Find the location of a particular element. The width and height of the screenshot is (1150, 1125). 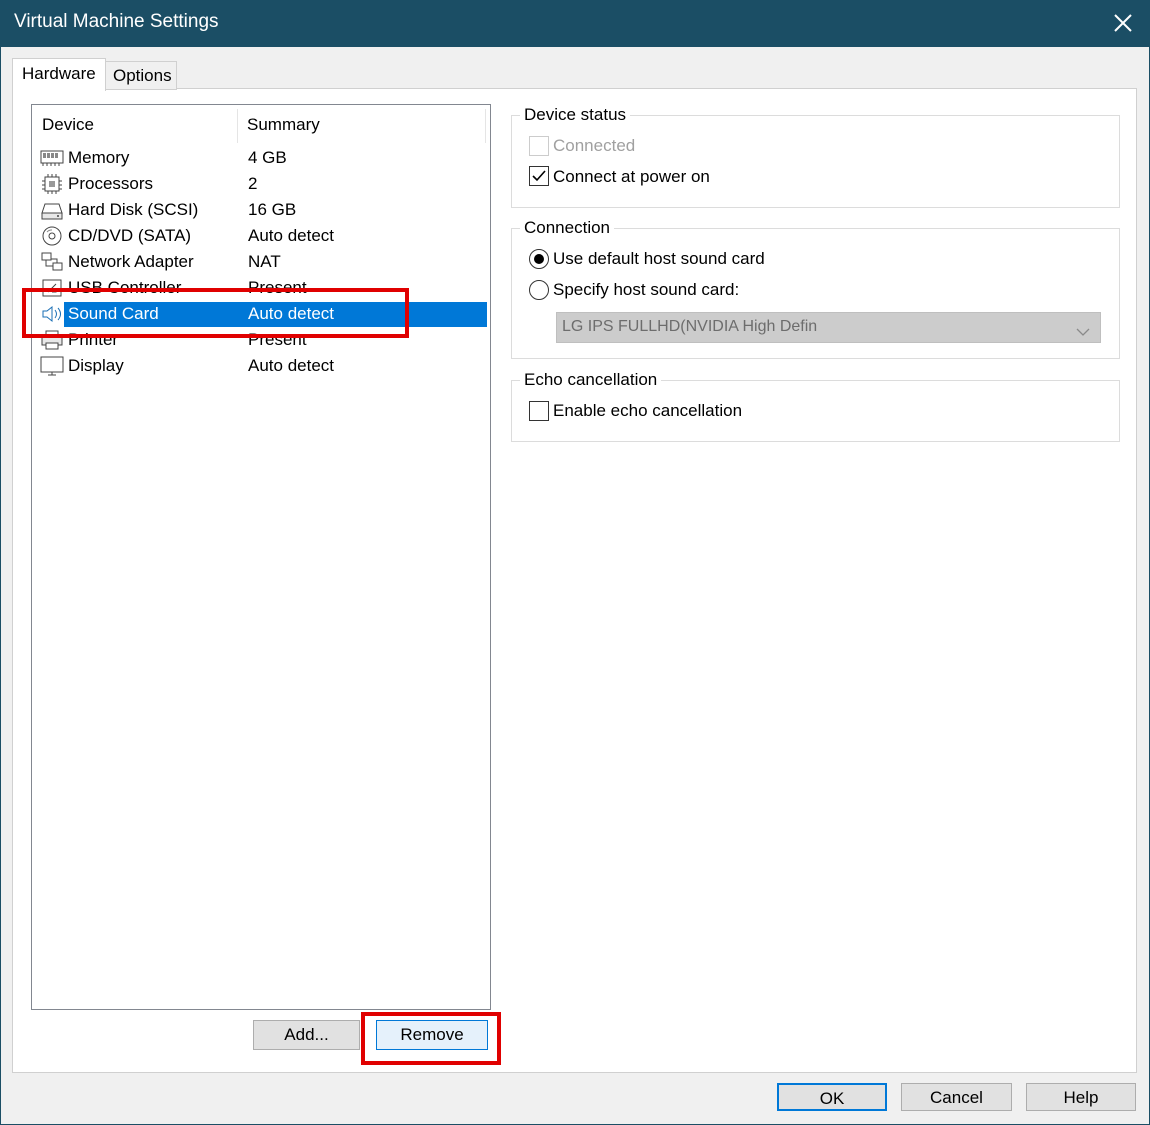

device-name: Display is located at coordinates (96, 365).